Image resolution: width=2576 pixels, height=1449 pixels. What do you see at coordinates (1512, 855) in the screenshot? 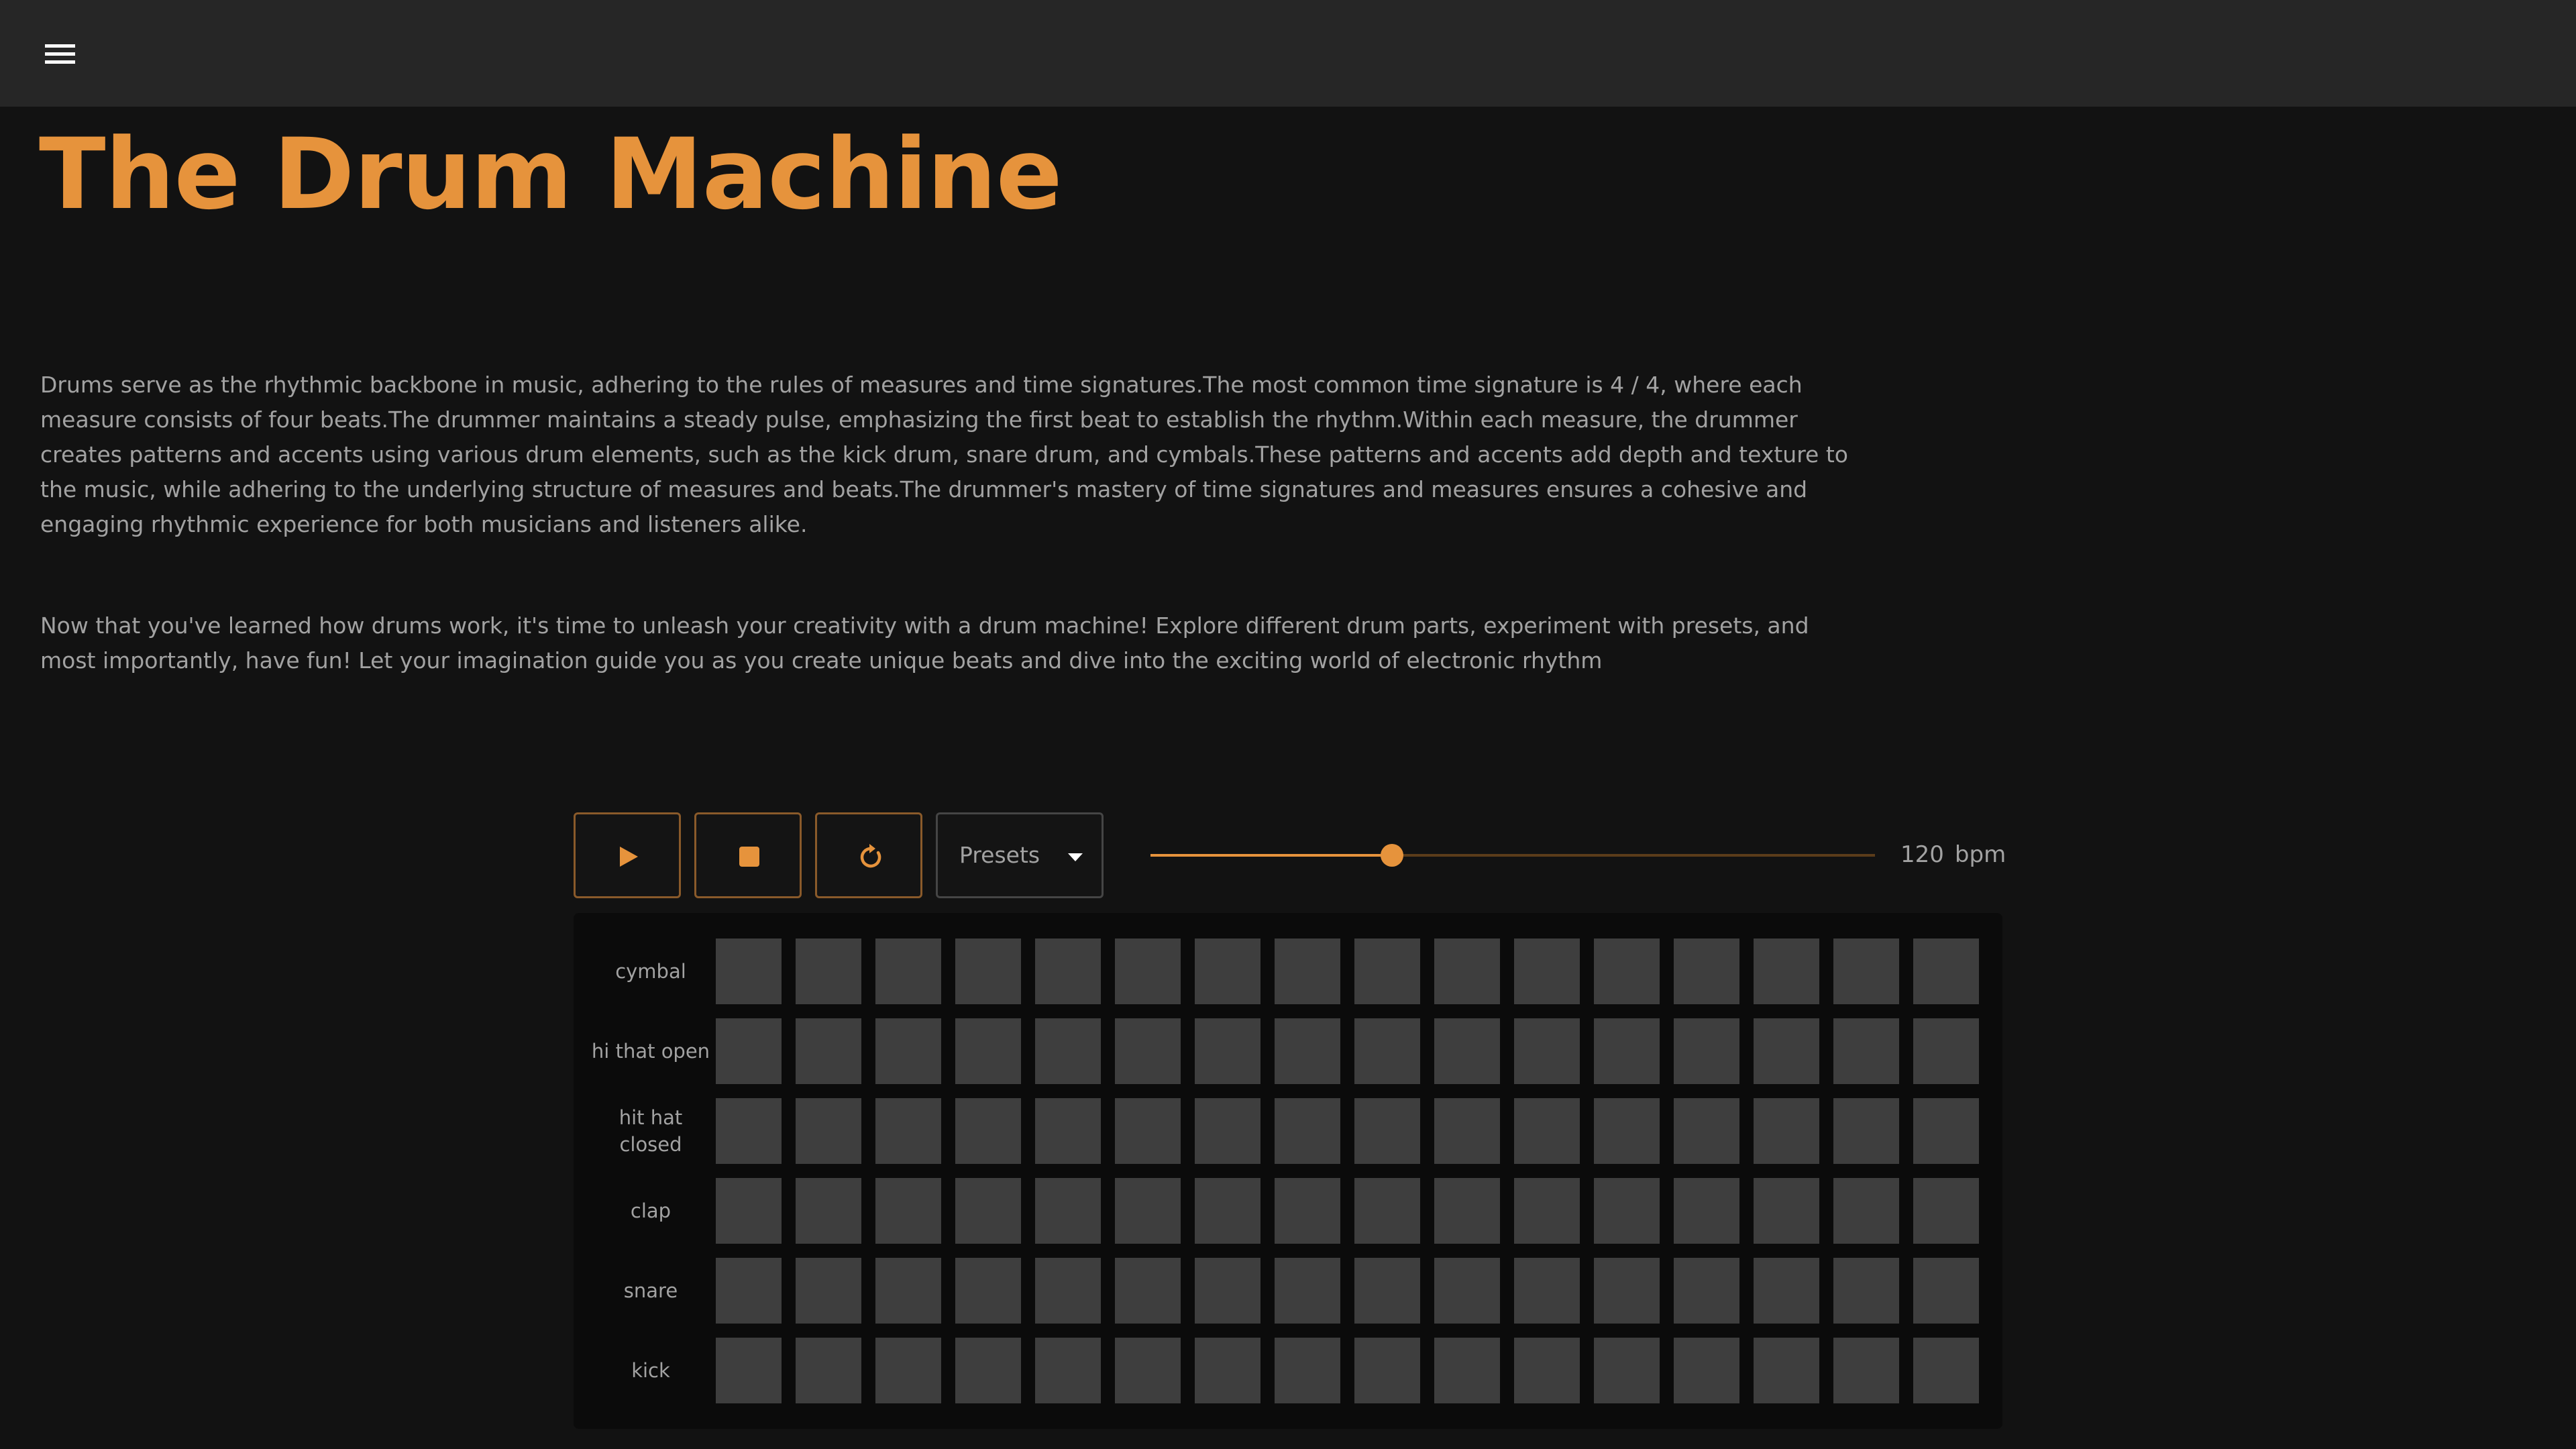
I see `tempo-slider` at bounding box center [1512, 855].